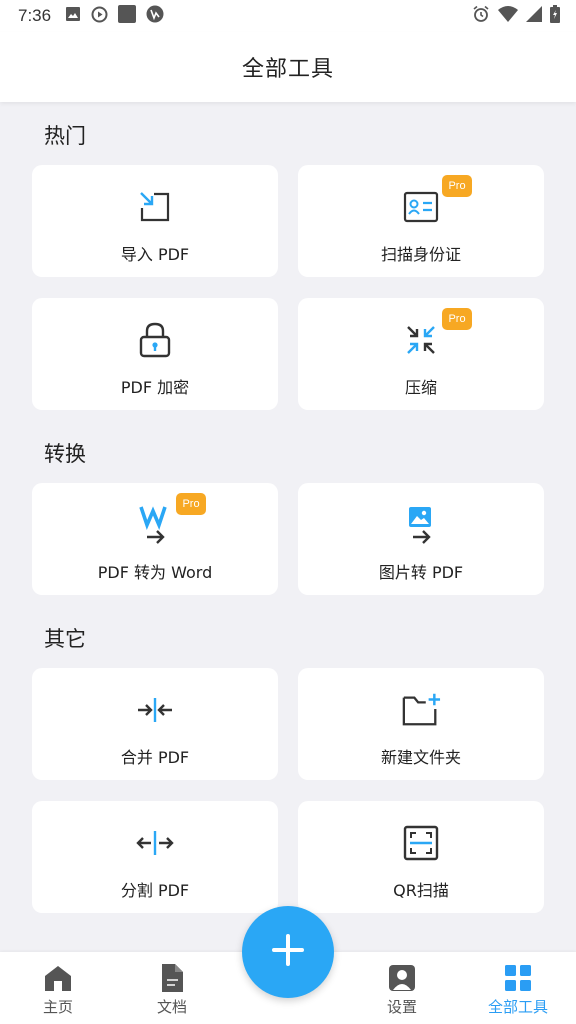  I want to click on section-title-convert: 转换, so click(65, 454).